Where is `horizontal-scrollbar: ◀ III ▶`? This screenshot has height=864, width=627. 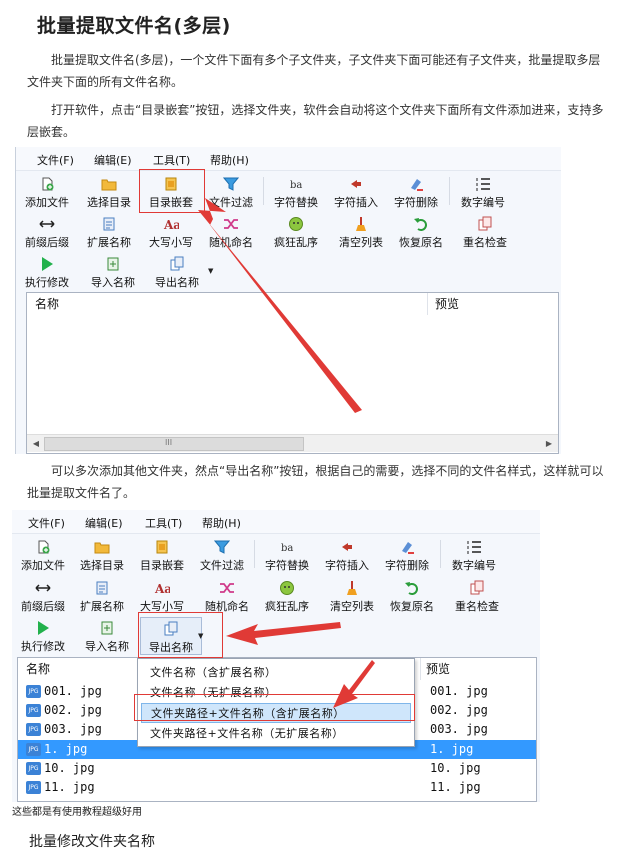
horizontal-scrollbar: ◀ III ▶ is located at coordinates (292, 443).